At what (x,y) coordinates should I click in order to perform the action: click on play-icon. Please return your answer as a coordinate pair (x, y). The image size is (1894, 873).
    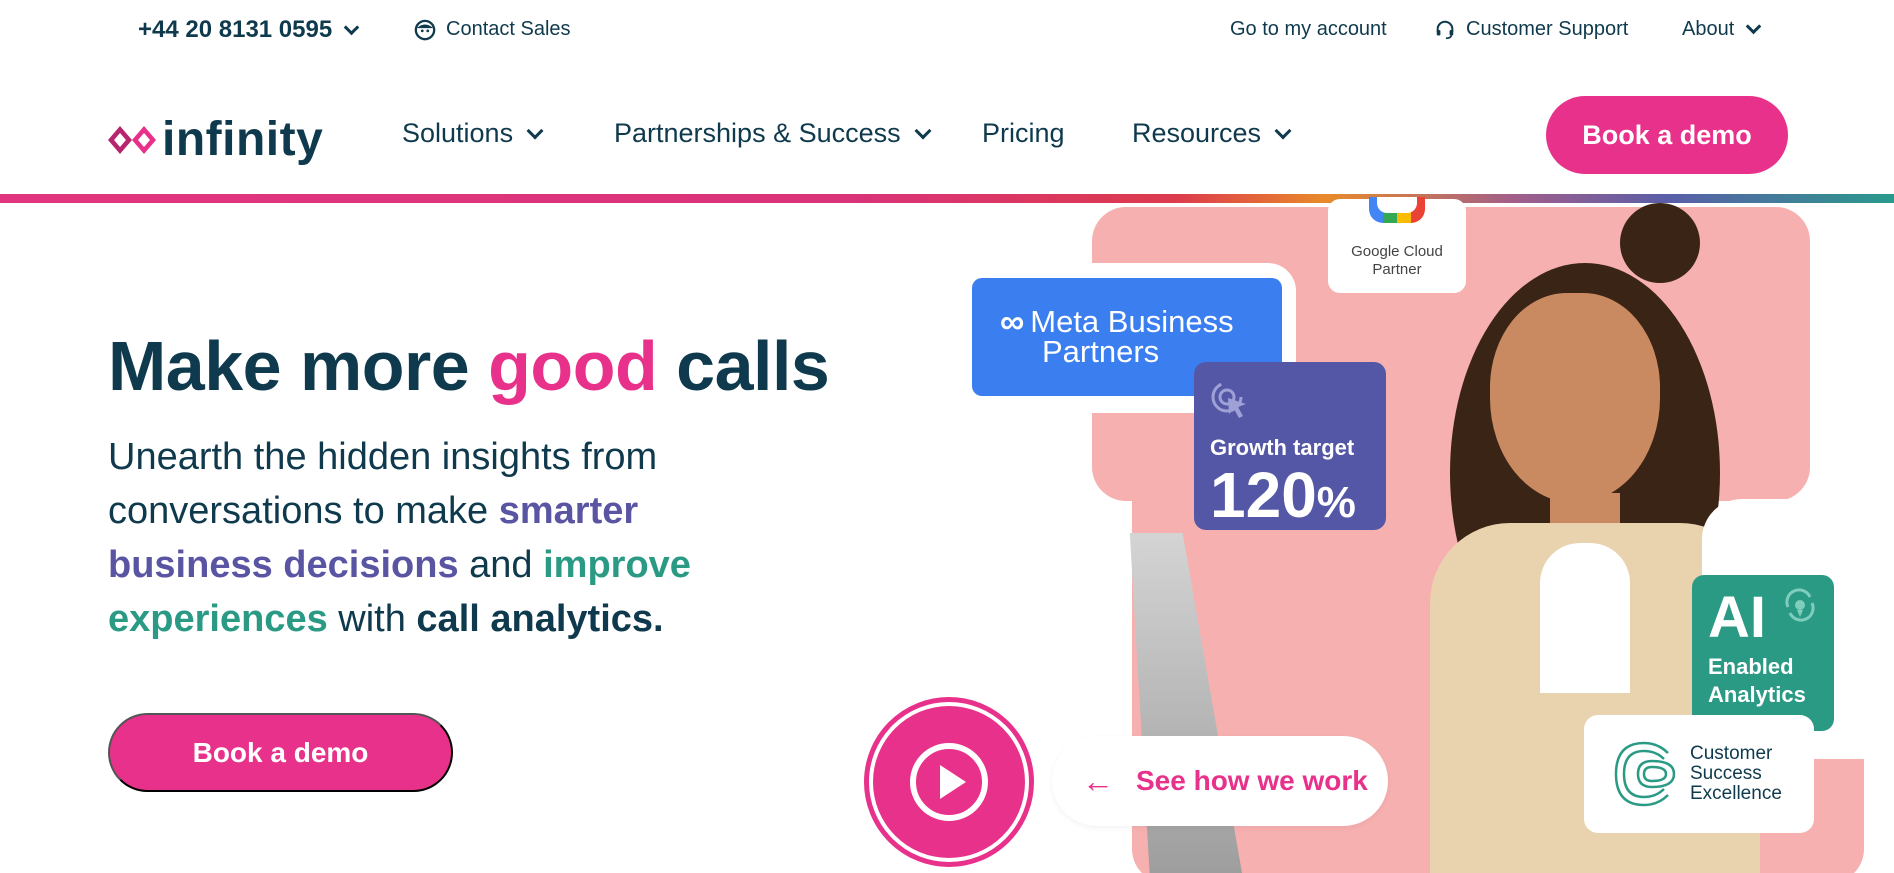
    Looking at the image, I should click on (949, 782).